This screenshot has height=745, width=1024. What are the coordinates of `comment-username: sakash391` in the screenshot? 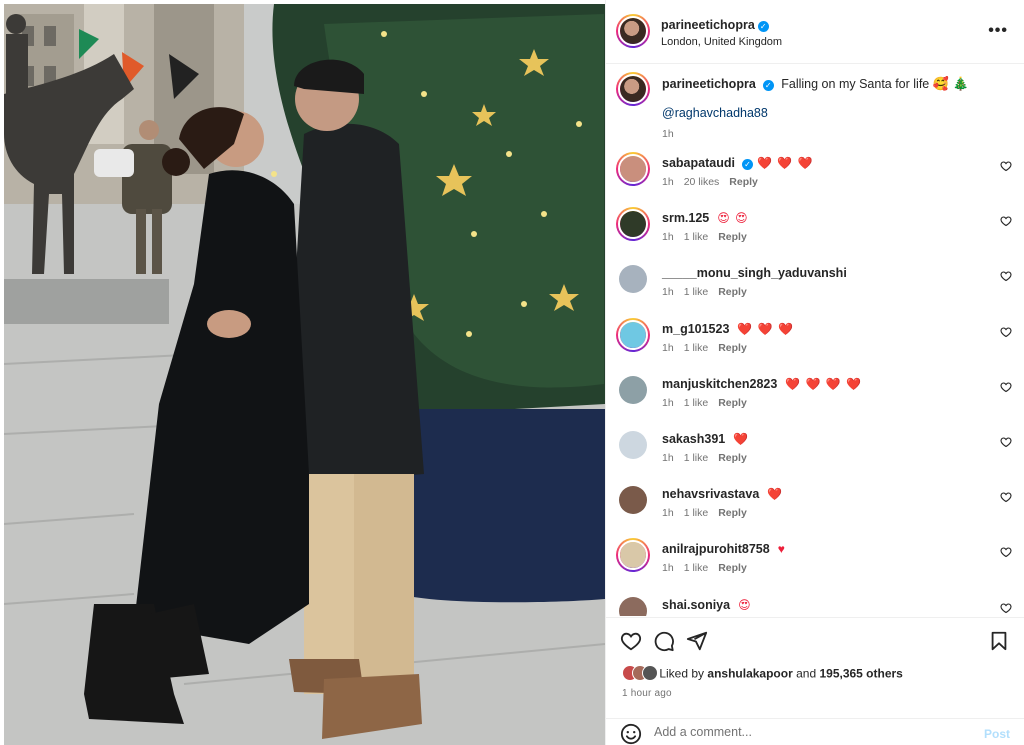 It's located at (693, 439).